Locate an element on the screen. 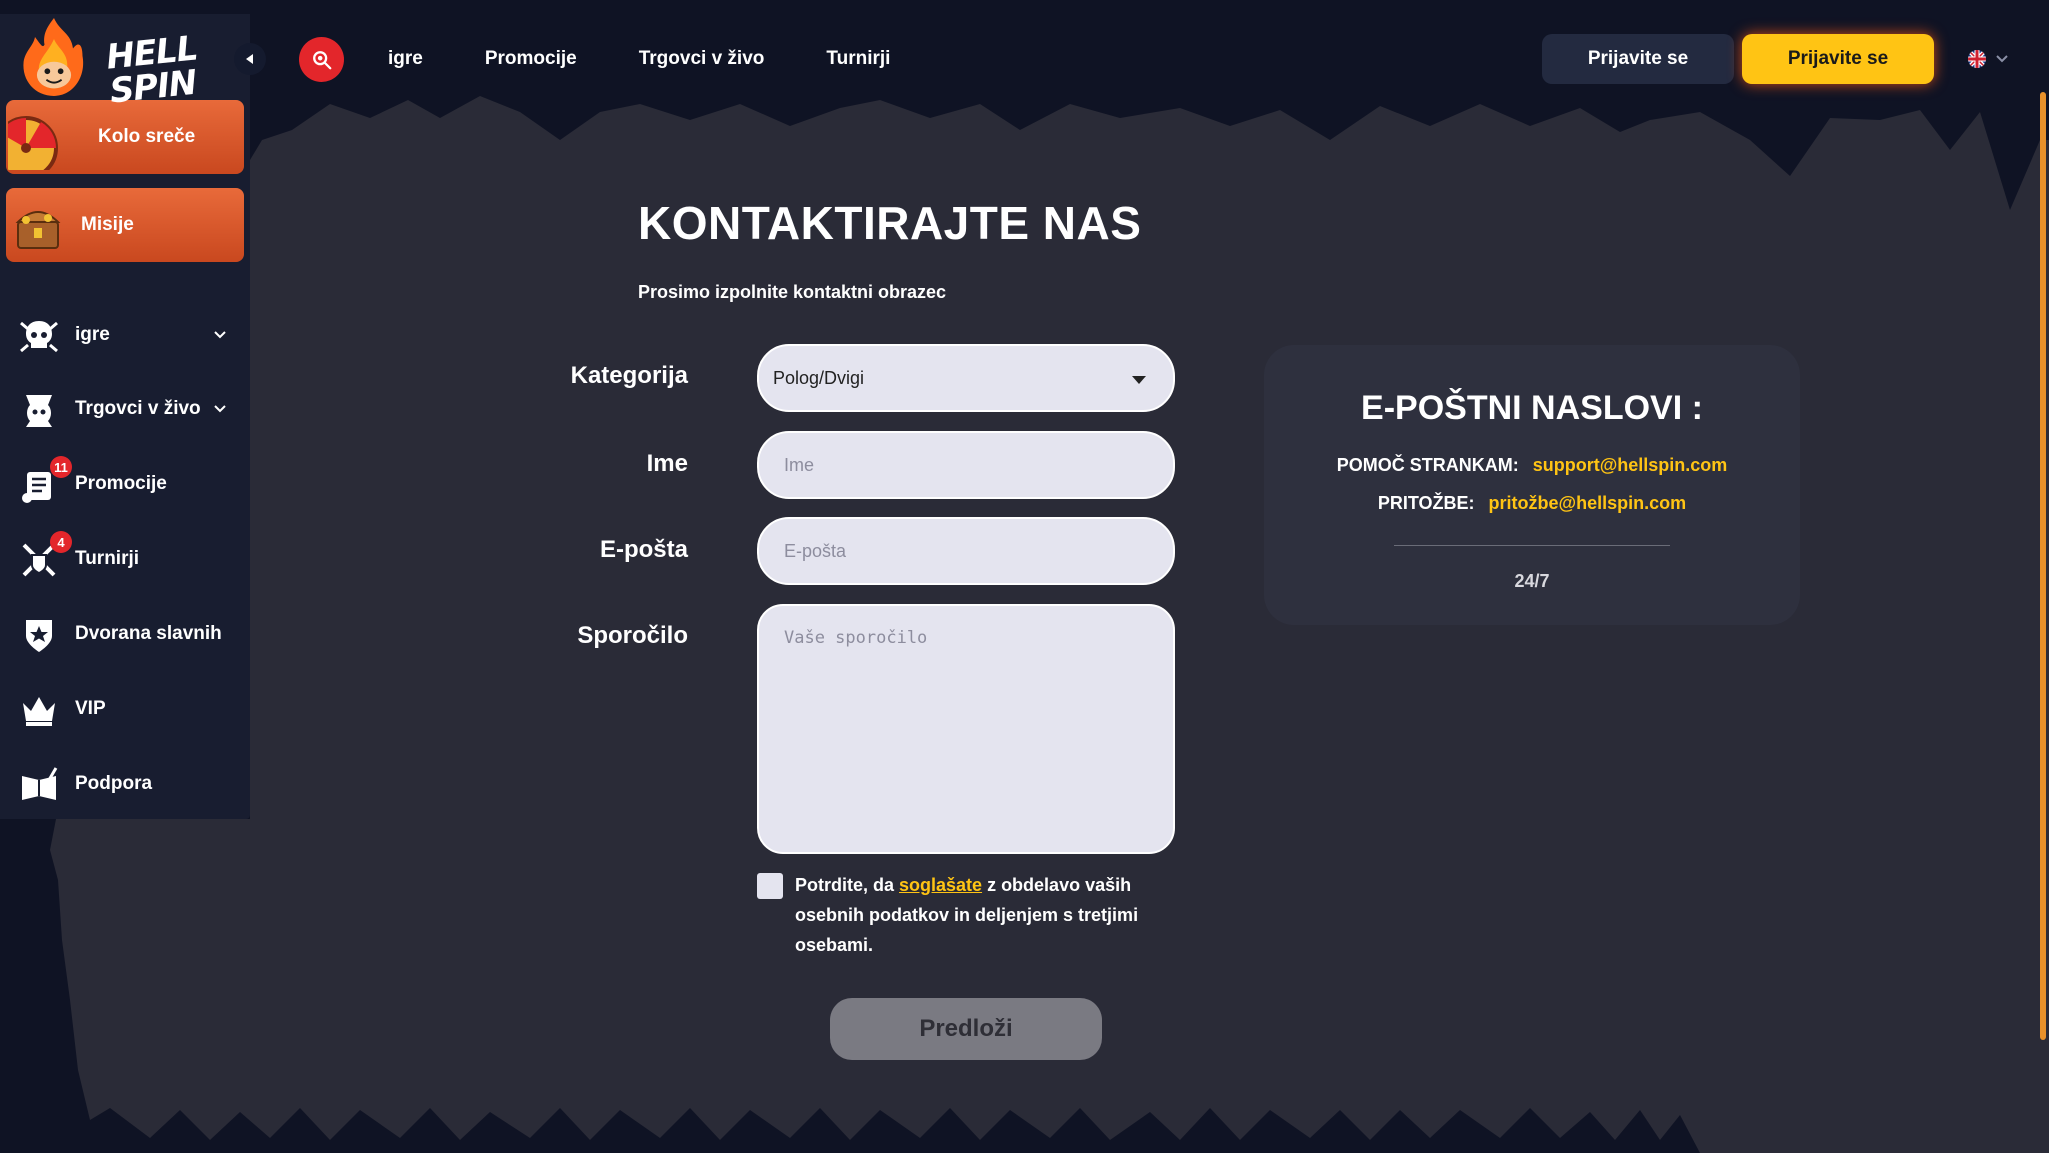 The width and height of the screenshot is (2049, 1153). complaints-email-key: PRITOŽBE: is located at coordinates (1426, 503).